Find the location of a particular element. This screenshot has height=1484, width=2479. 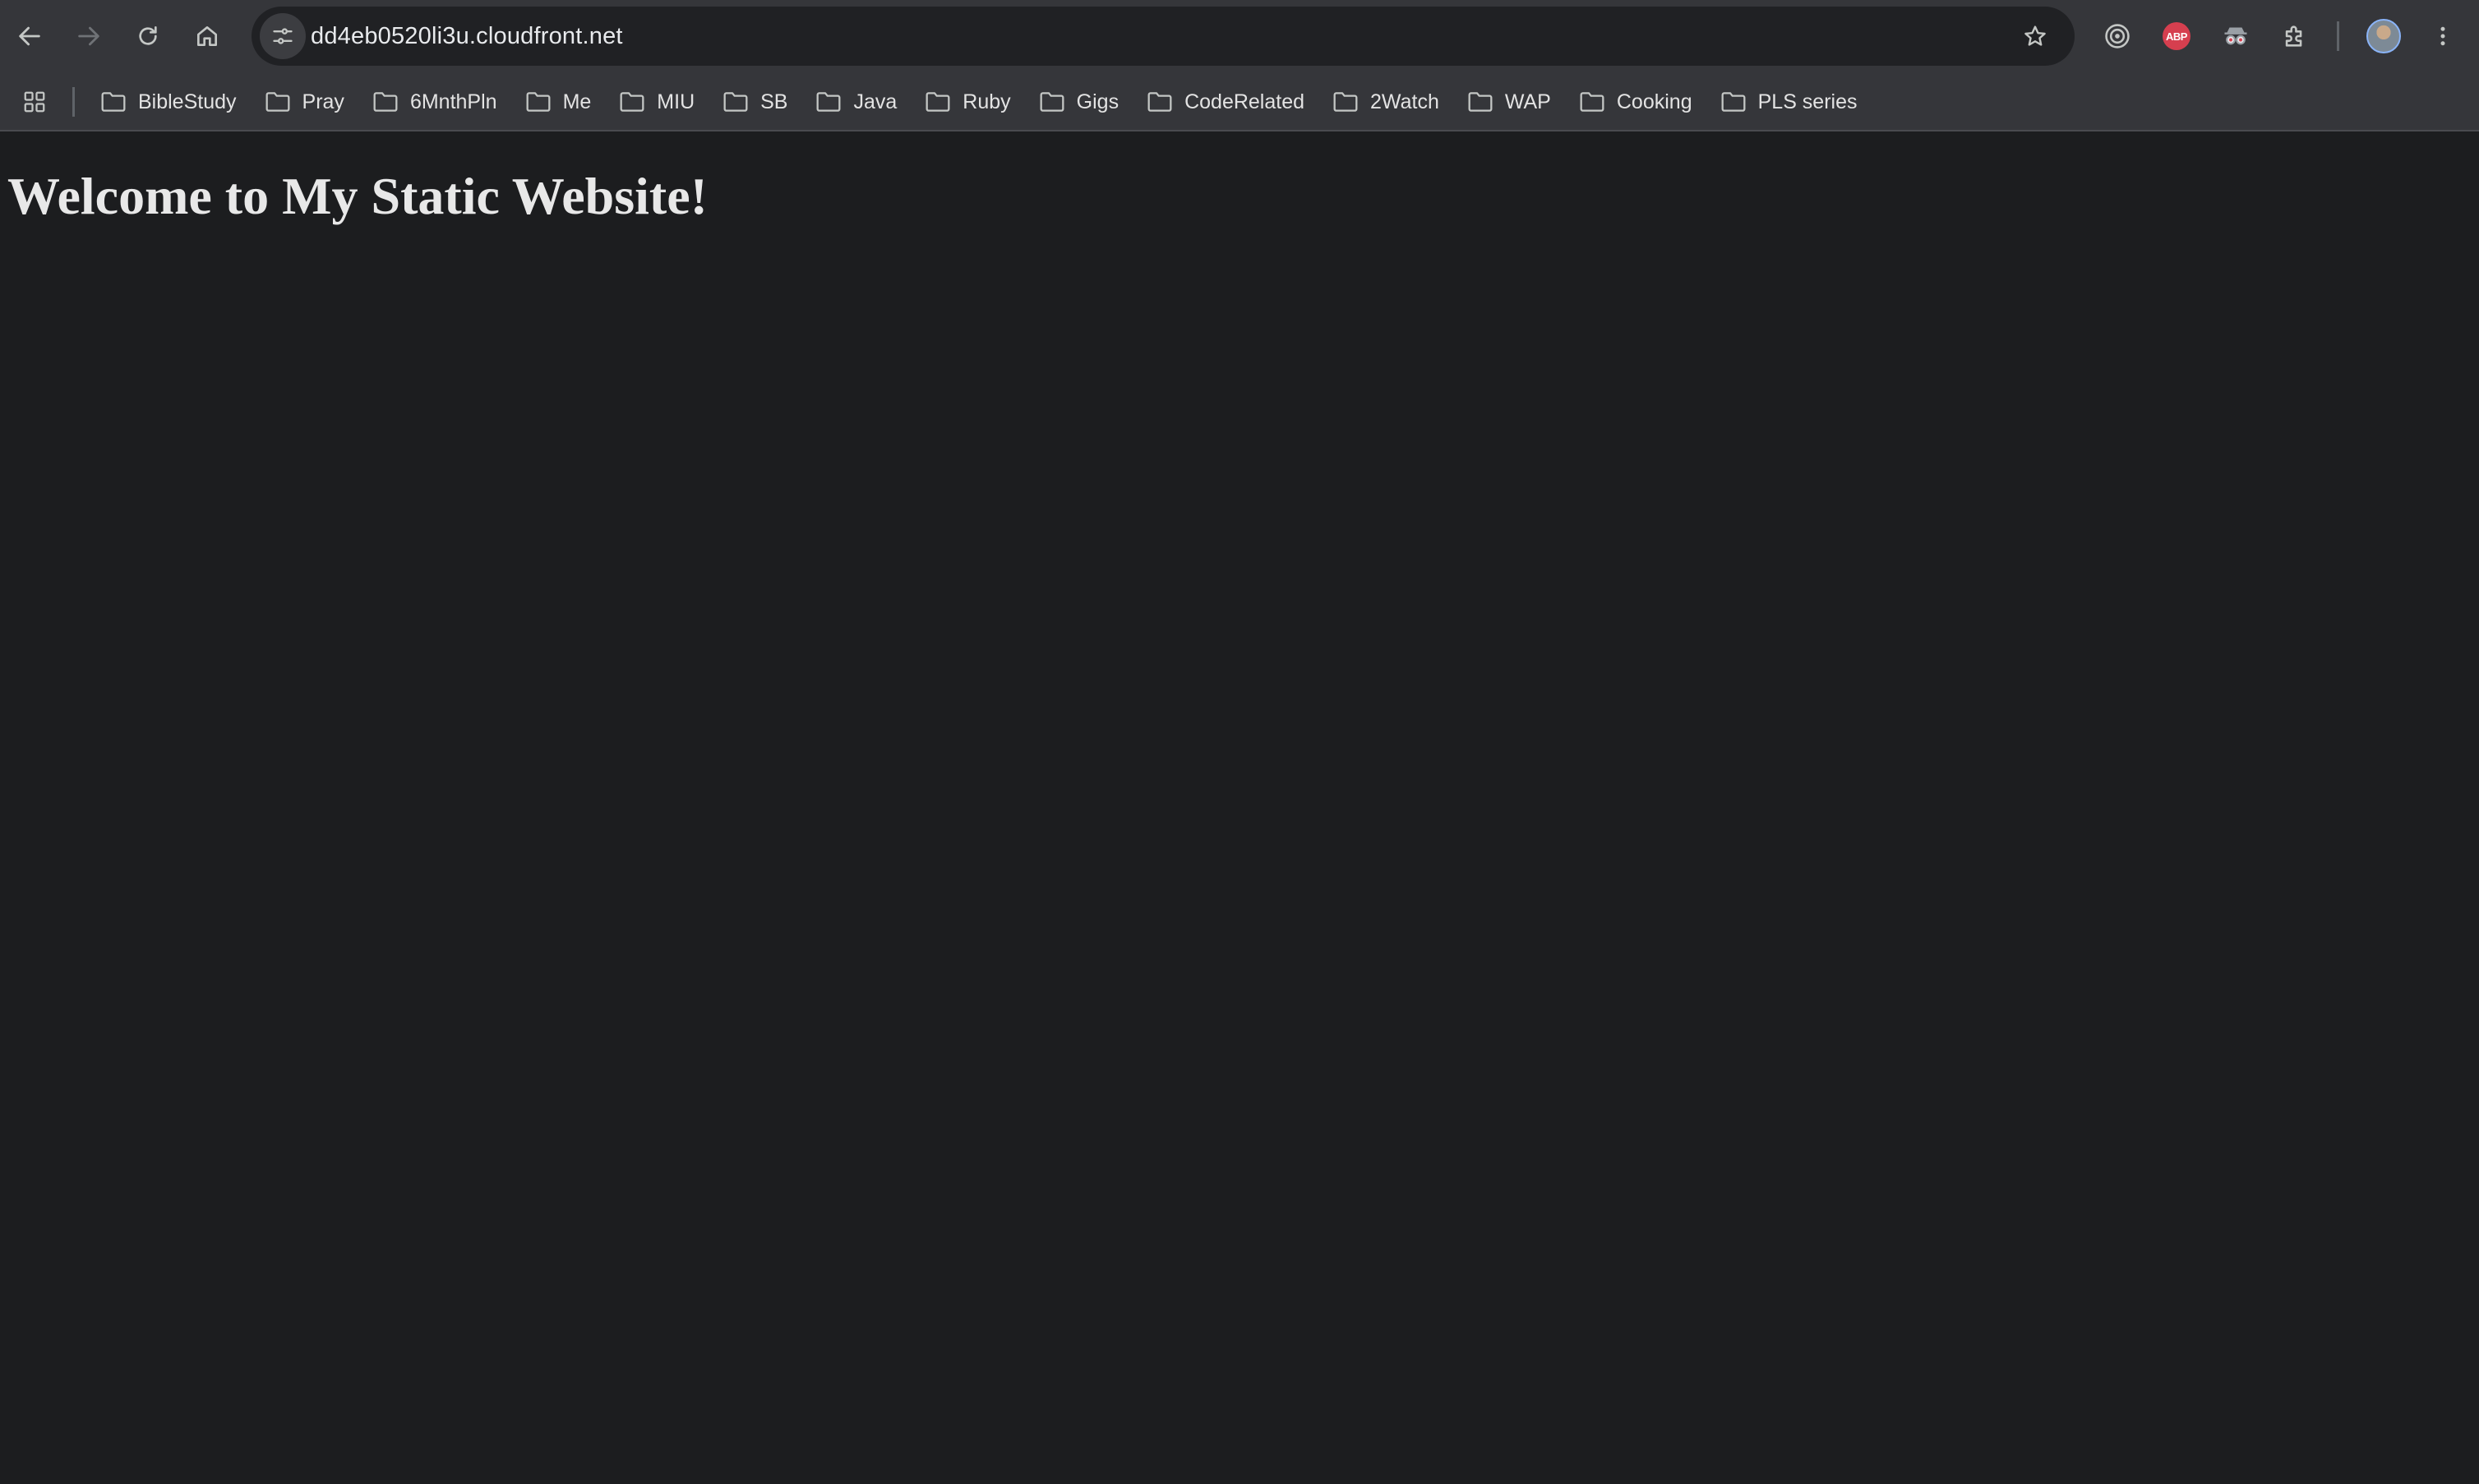

bookmark-folder: Pray is located at coordinates (306, 102).